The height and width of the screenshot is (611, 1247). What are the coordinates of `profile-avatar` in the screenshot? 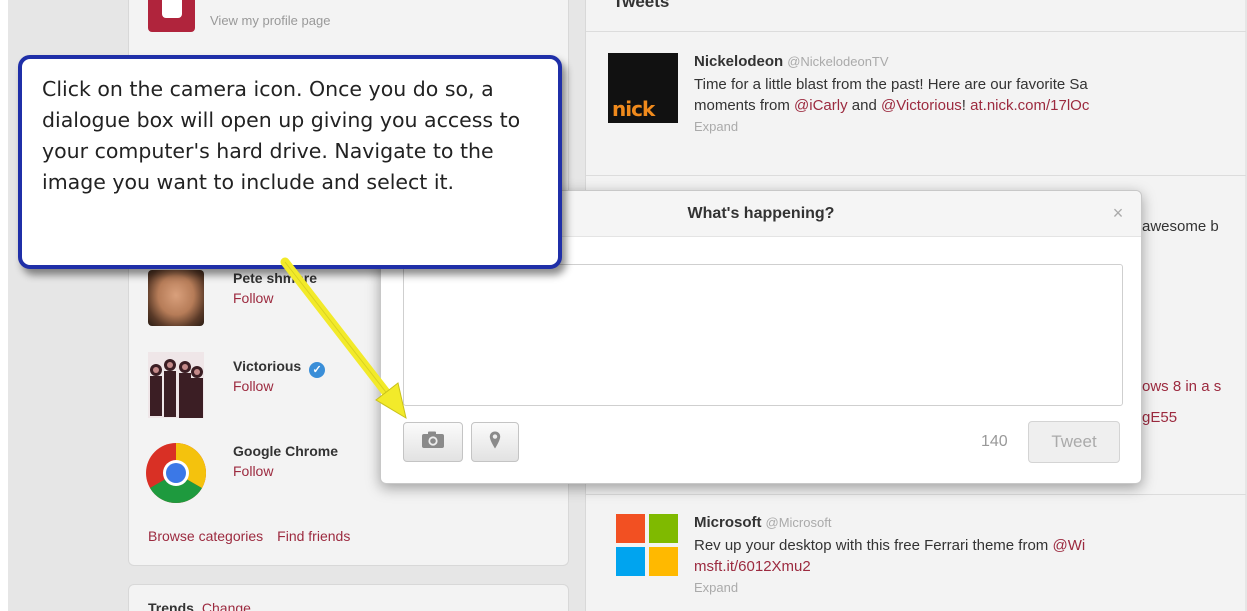 It's located at (171, 16).